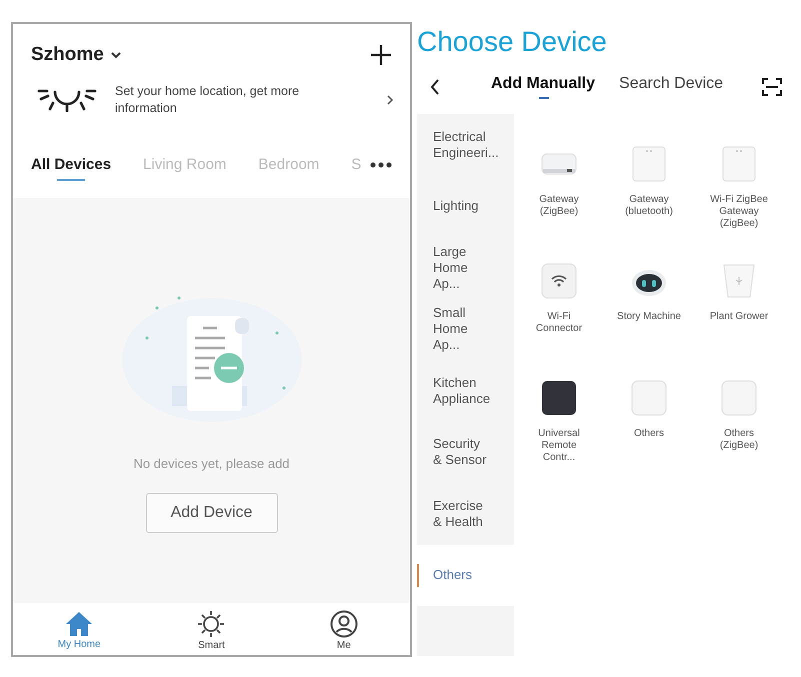  Describe the element at coordinates (739, 281) in the screenshot. I see `plant-pot-icon` at that location.